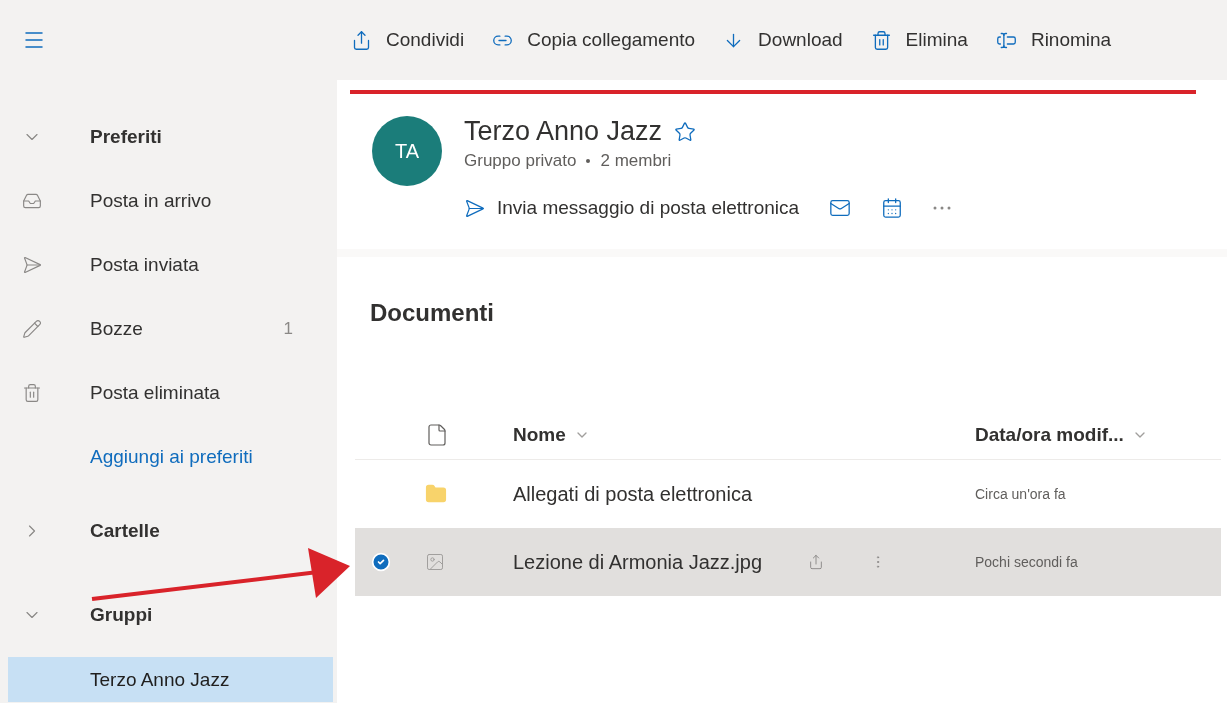 This screenshot has height=703, width=1227. What do you see at coordinates (170, 329) in the screenshot?
I see `nav-item: Bozze 1` at bounding box center [170, 329].